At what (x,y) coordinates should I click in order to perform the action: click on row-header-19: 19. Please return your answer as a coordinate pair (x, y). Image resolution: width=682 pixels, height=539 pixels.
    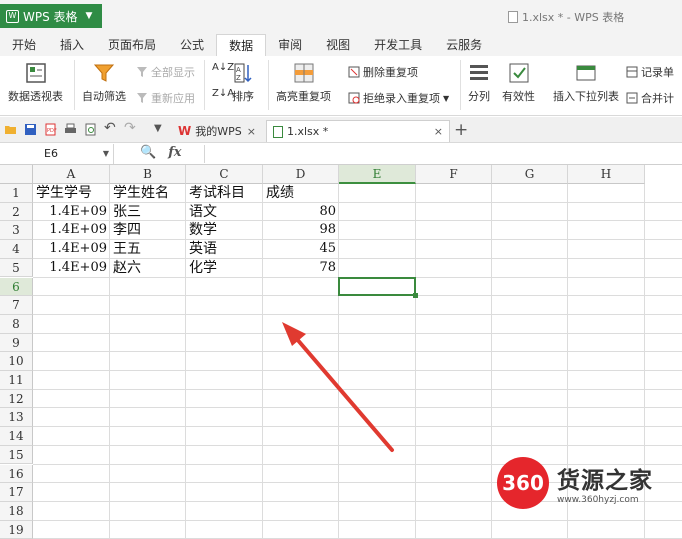
    Looking at the image, I should click on (16, 529).